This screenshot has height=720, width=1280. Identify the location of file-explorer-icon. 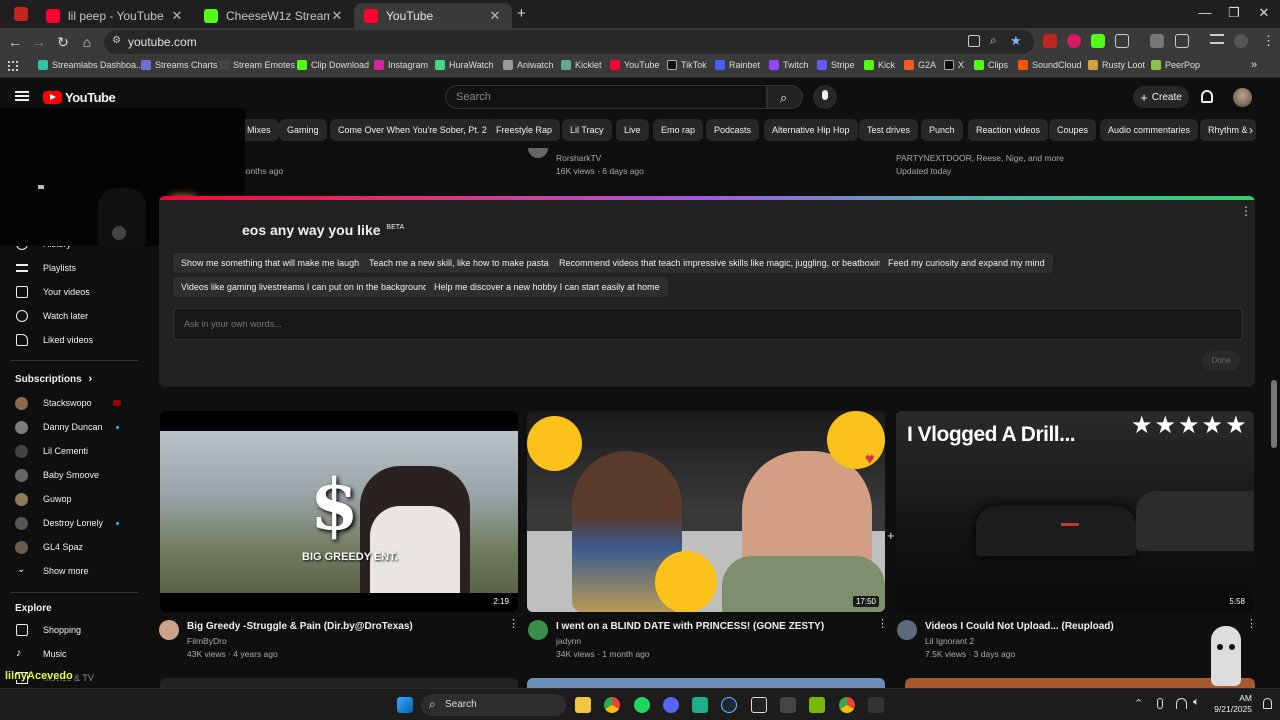
(583, 705).